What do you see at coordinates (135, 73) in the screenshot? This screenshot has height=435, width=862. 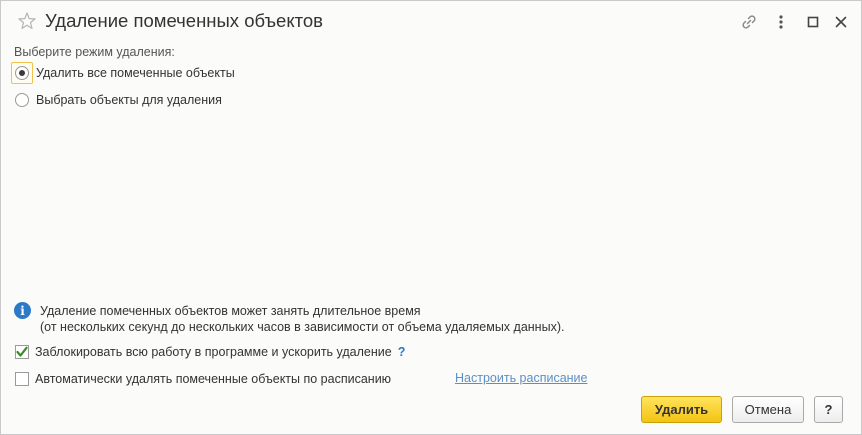 I see `radio-delete-all-label: Удалить все помеченные объекты` at bounding box center [135, 73].